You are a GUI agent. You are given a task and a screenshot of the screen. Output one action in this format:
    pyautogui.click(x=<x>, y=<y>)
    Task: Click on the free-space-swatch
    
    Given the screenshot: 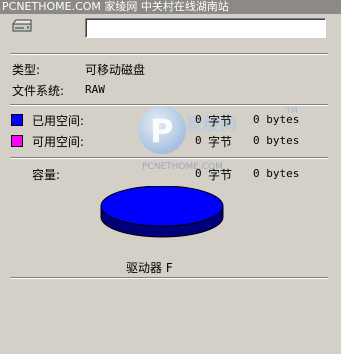 What is the action you would take?
    pyautogui.click(x=17, y=141)
    